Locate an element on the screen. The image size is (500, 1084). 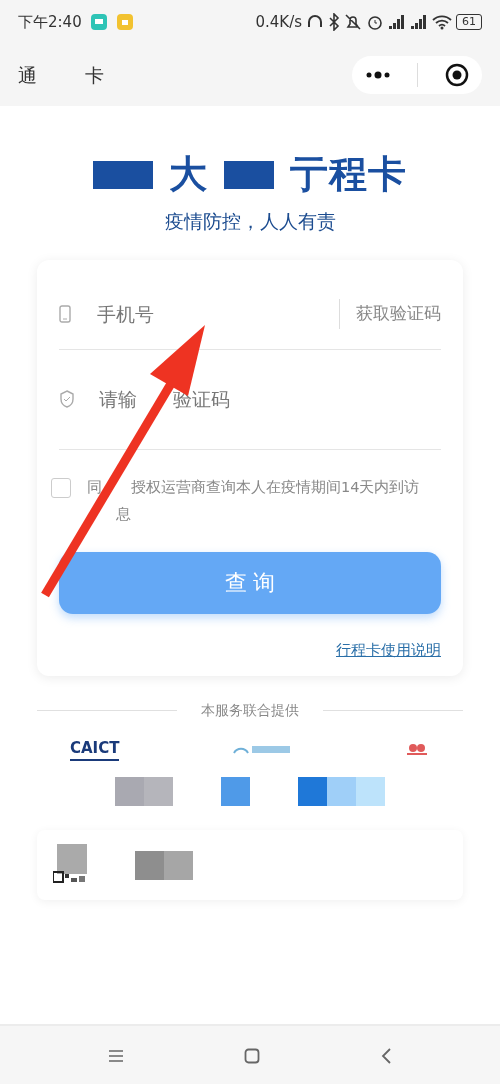
back-icon is located at coordinates (386, 1056).